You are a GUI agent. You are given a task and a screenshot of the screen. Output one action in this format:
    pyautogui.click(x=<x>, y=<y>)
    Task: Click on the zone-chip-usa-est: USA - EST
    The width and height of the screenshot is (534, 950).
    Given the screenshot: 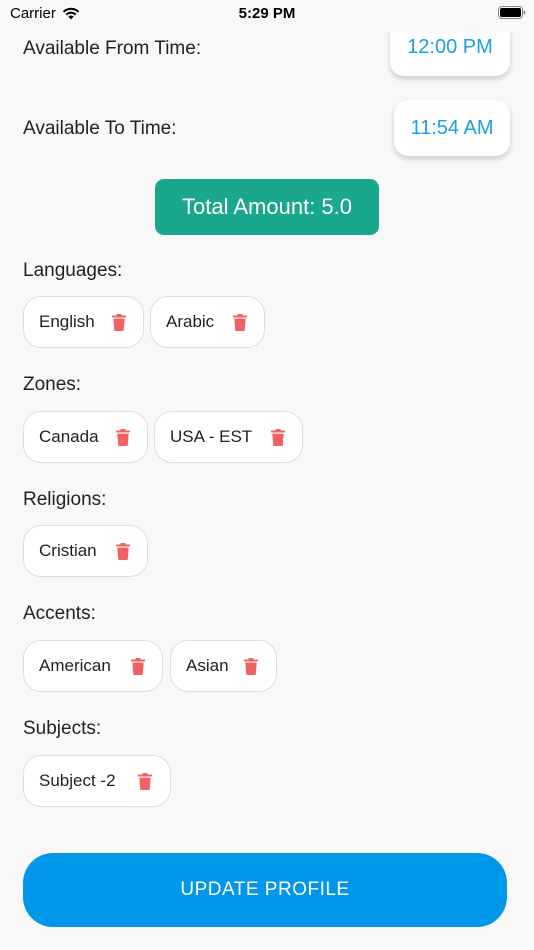 What is the action you would take?
    pyautogui.click(x=228, y=437)
    